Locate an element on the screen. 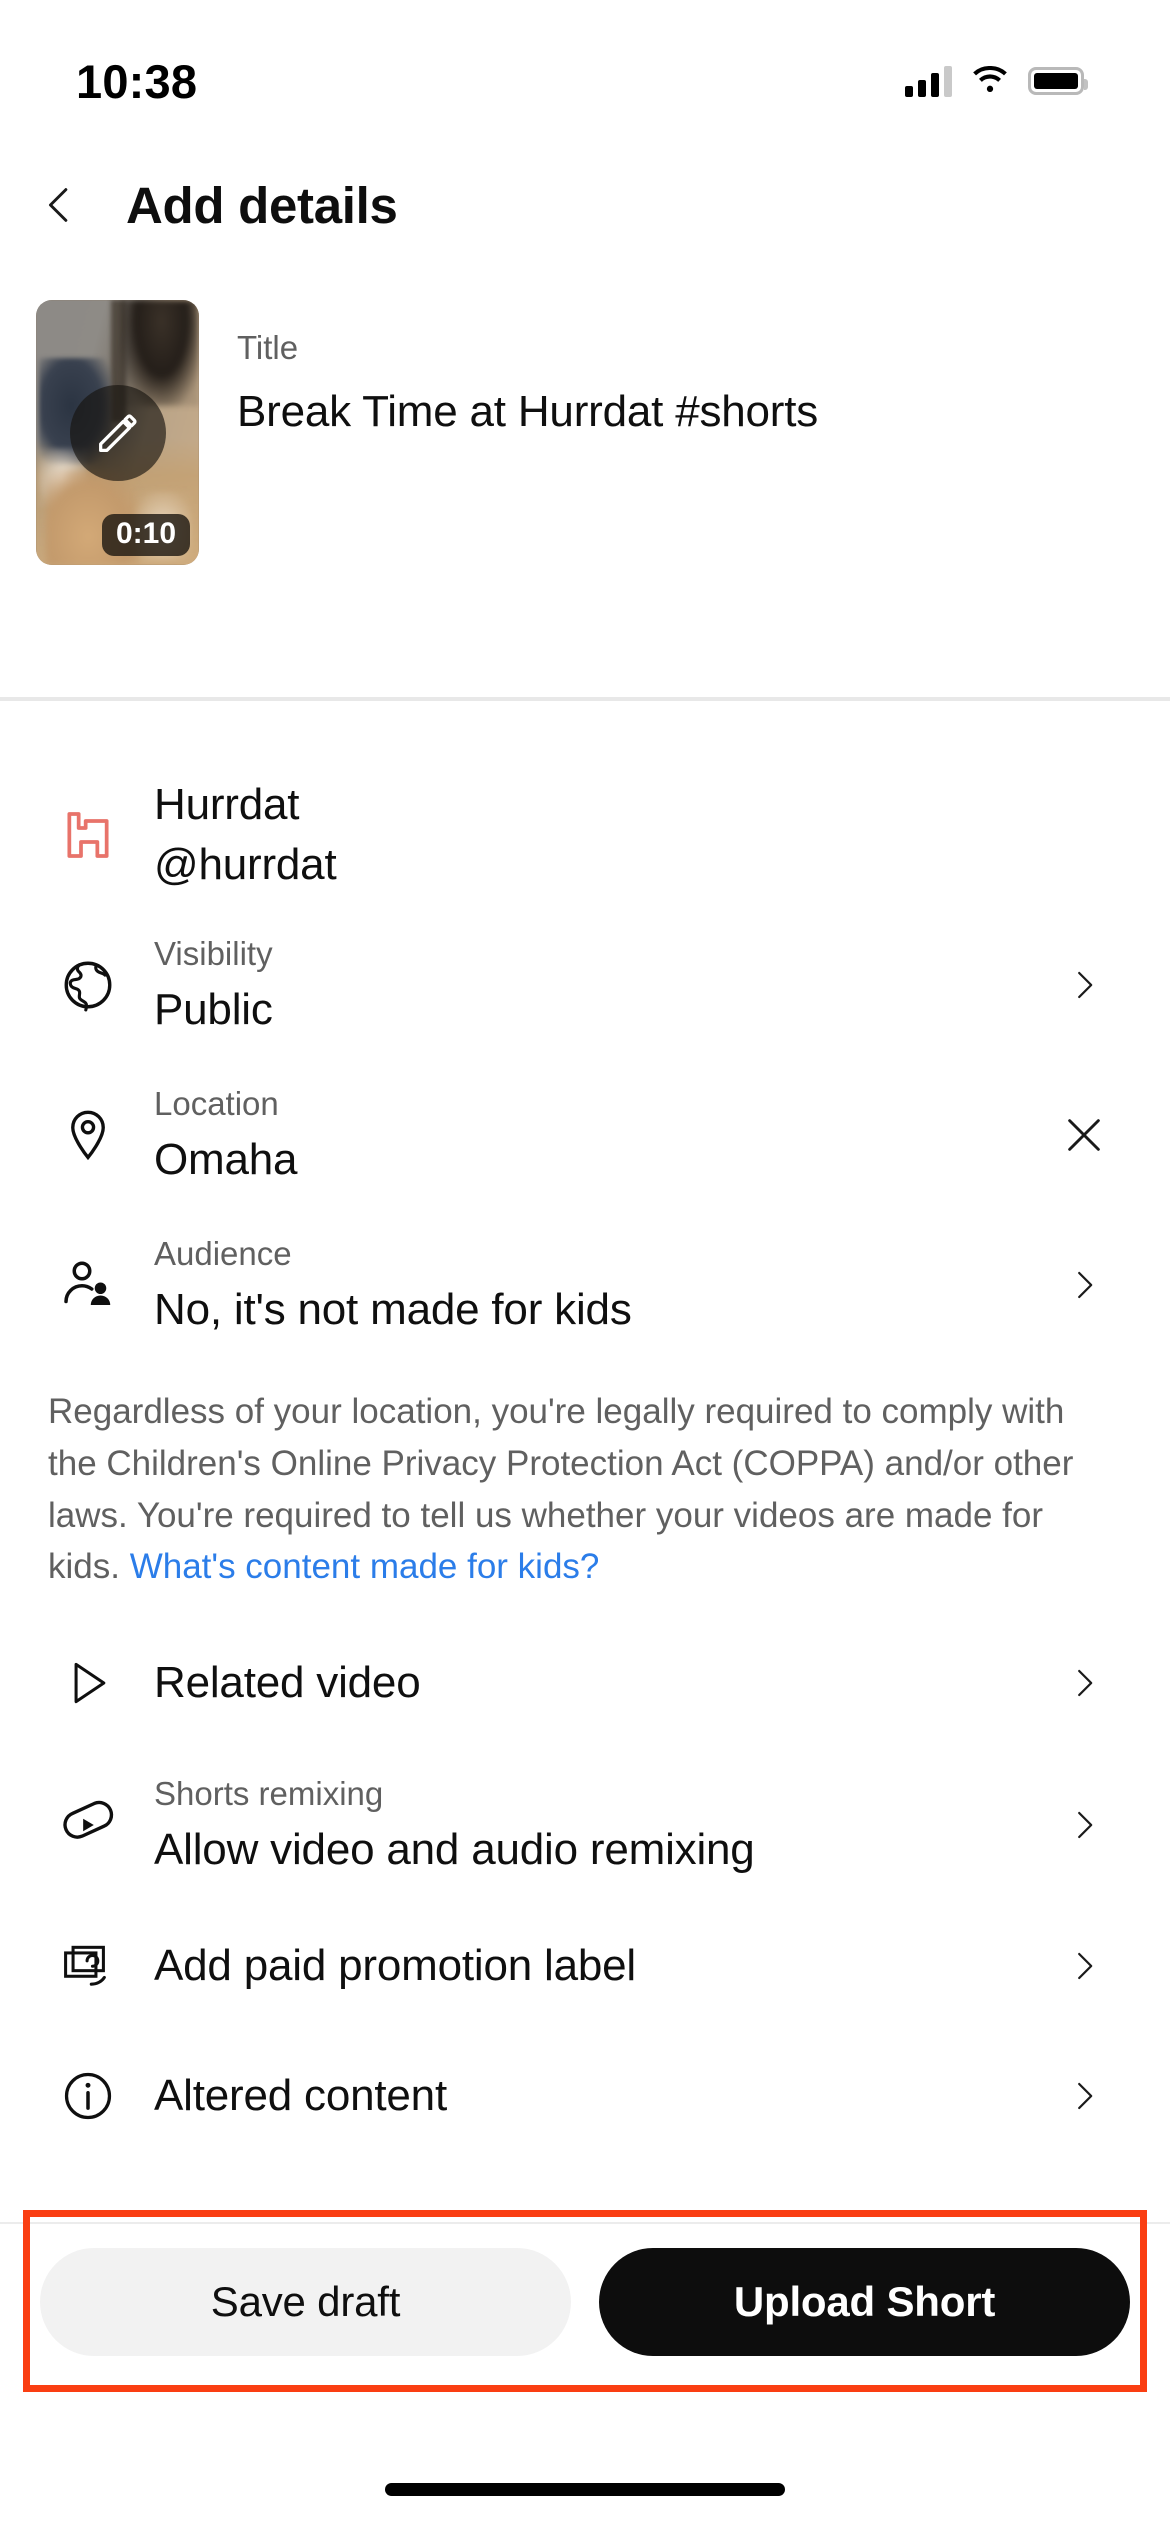  audience-info: Audience No, it's not made for kids is located at coordinates (587, 1285).